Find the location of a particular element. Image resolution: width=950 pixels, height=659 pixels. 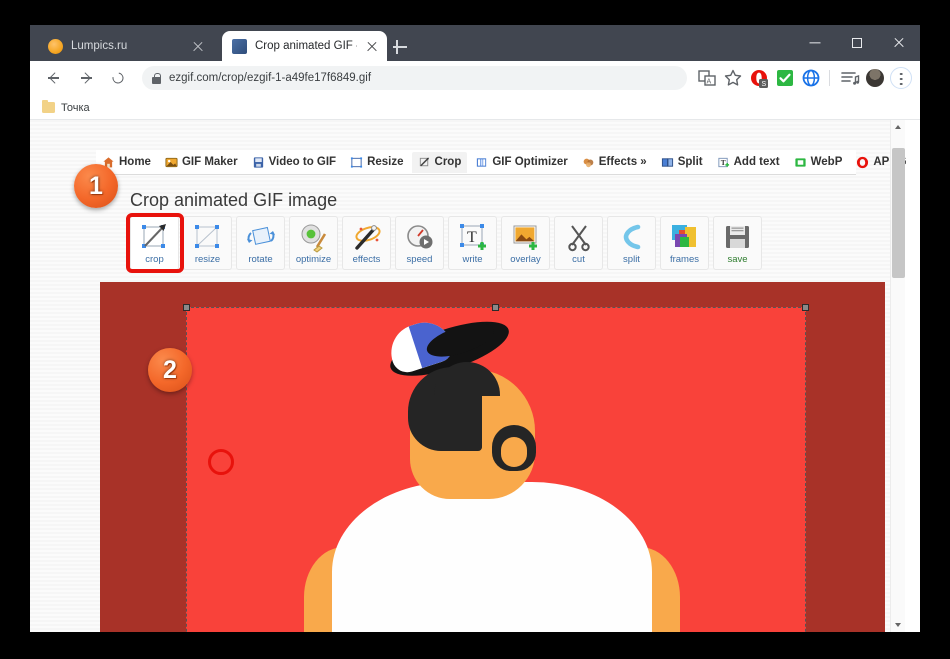

scroll-up-arrow-icon is located at coordinates (898, 127).